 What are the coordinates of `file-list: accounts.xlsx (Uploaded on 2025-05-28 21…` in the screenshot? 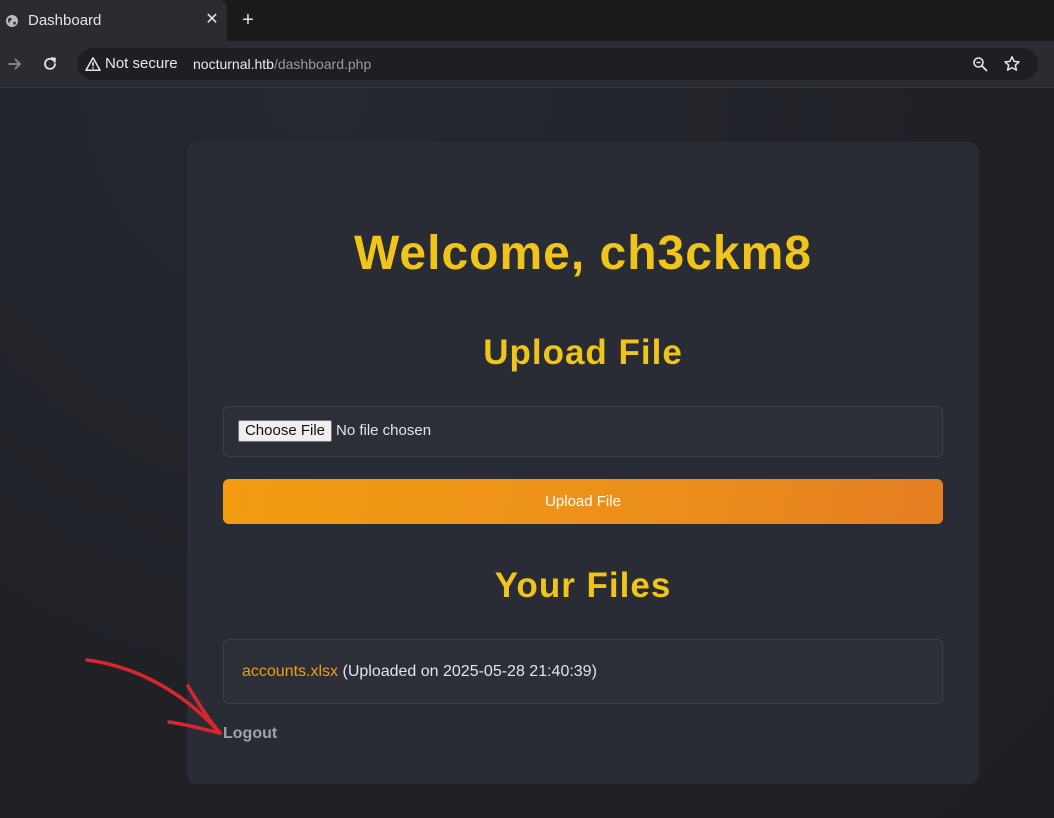 It's located at (583, 671).